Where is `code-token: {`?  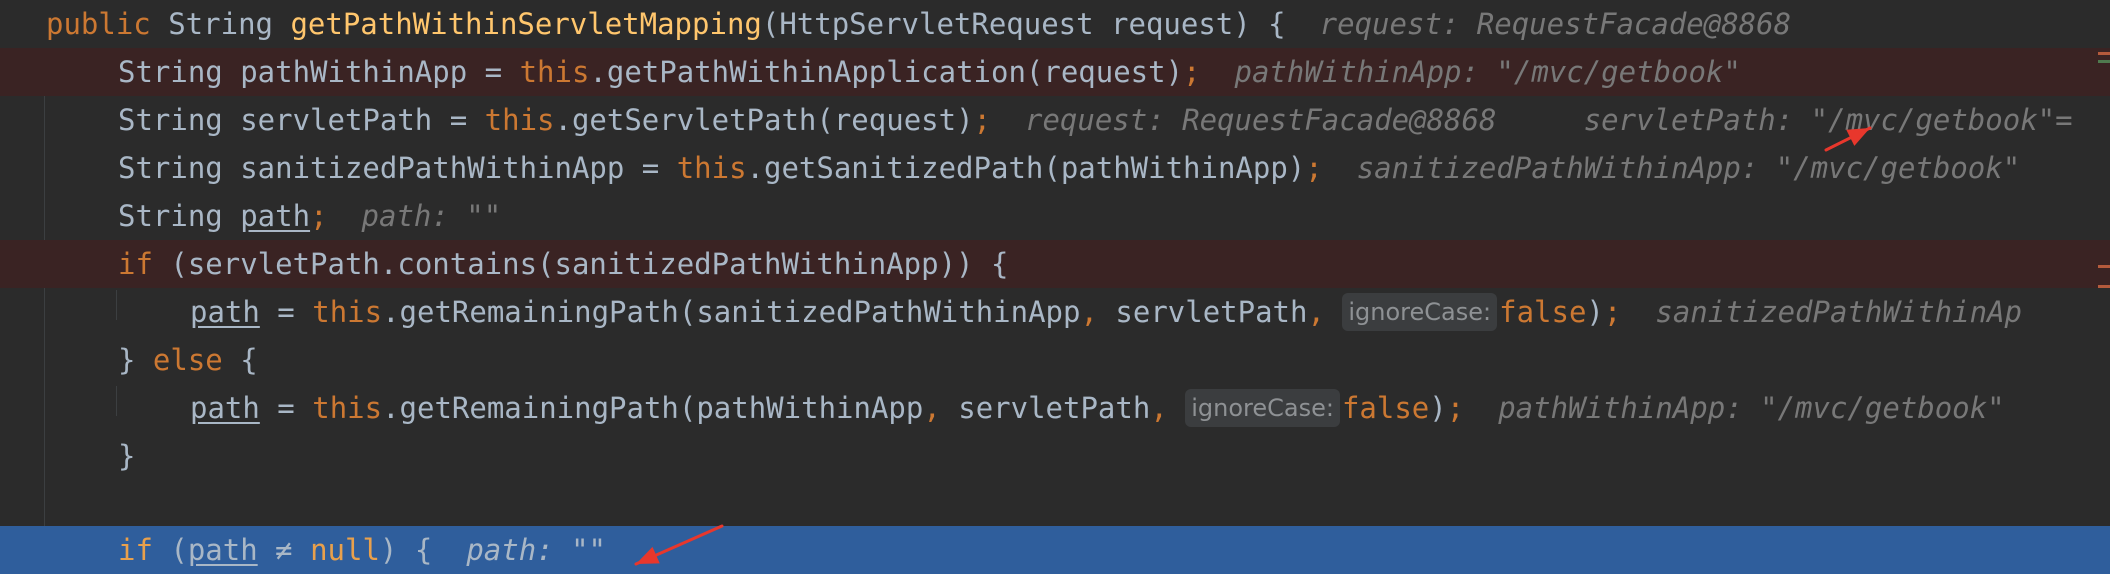 code-token: { is located at coordinates (240, 360).